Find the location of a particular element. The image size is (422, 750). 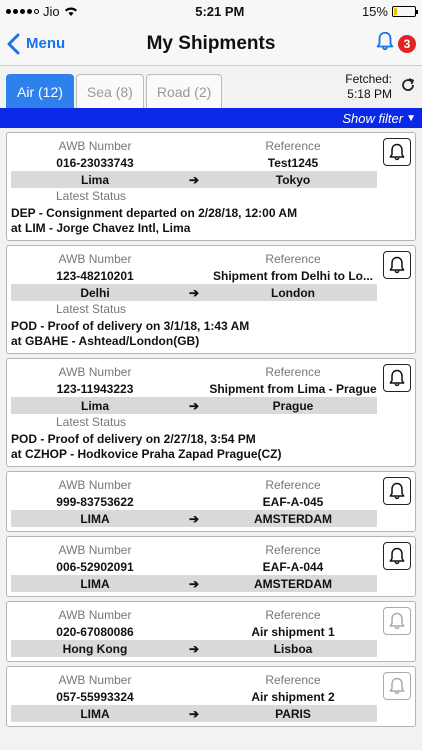

origin: Hong Kong is located at coordinates (95, 648).